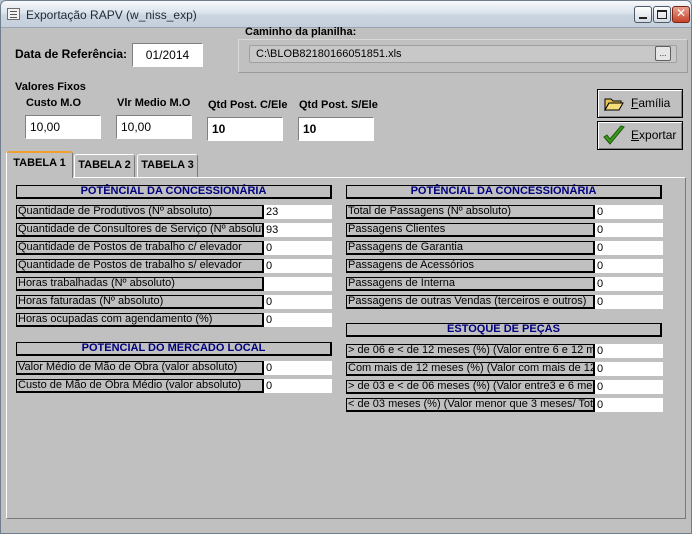  I want to click on tab-tabela-3: TABELA 3, so click(167, 165).